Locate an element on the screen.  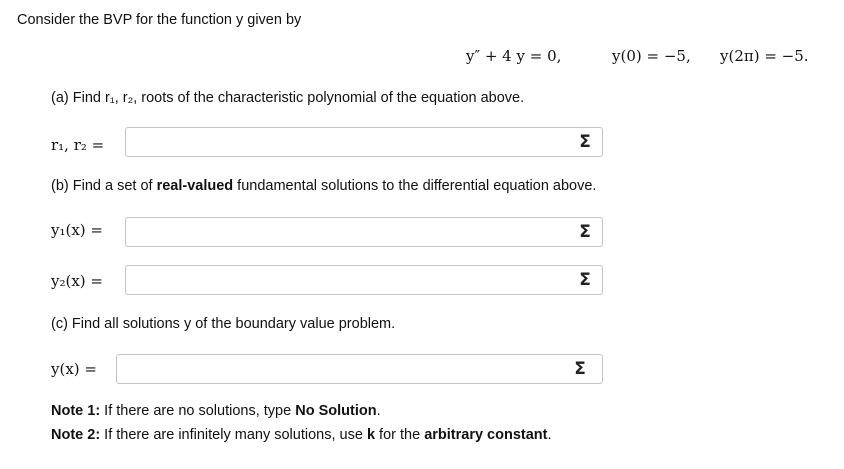
boundary-condition-1: y(0) = −5, is located at coordinates (651, 56).